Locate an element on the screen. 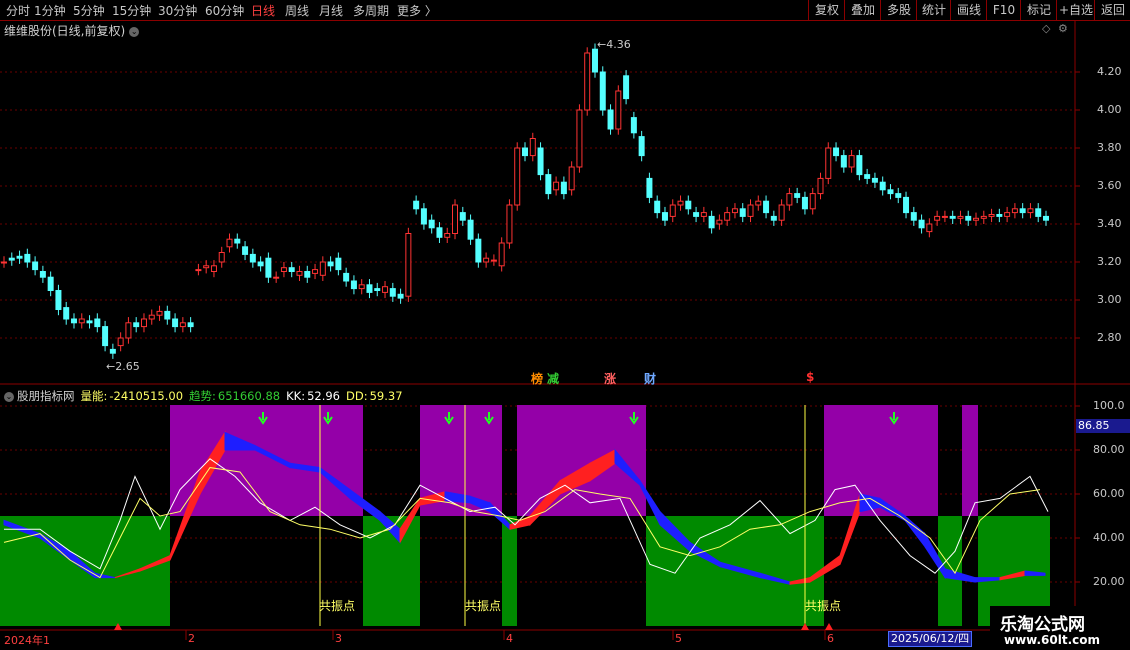 The image size is (1130, 650). indicator-name: 股朋指标网 is located at coordinates (46, 396).